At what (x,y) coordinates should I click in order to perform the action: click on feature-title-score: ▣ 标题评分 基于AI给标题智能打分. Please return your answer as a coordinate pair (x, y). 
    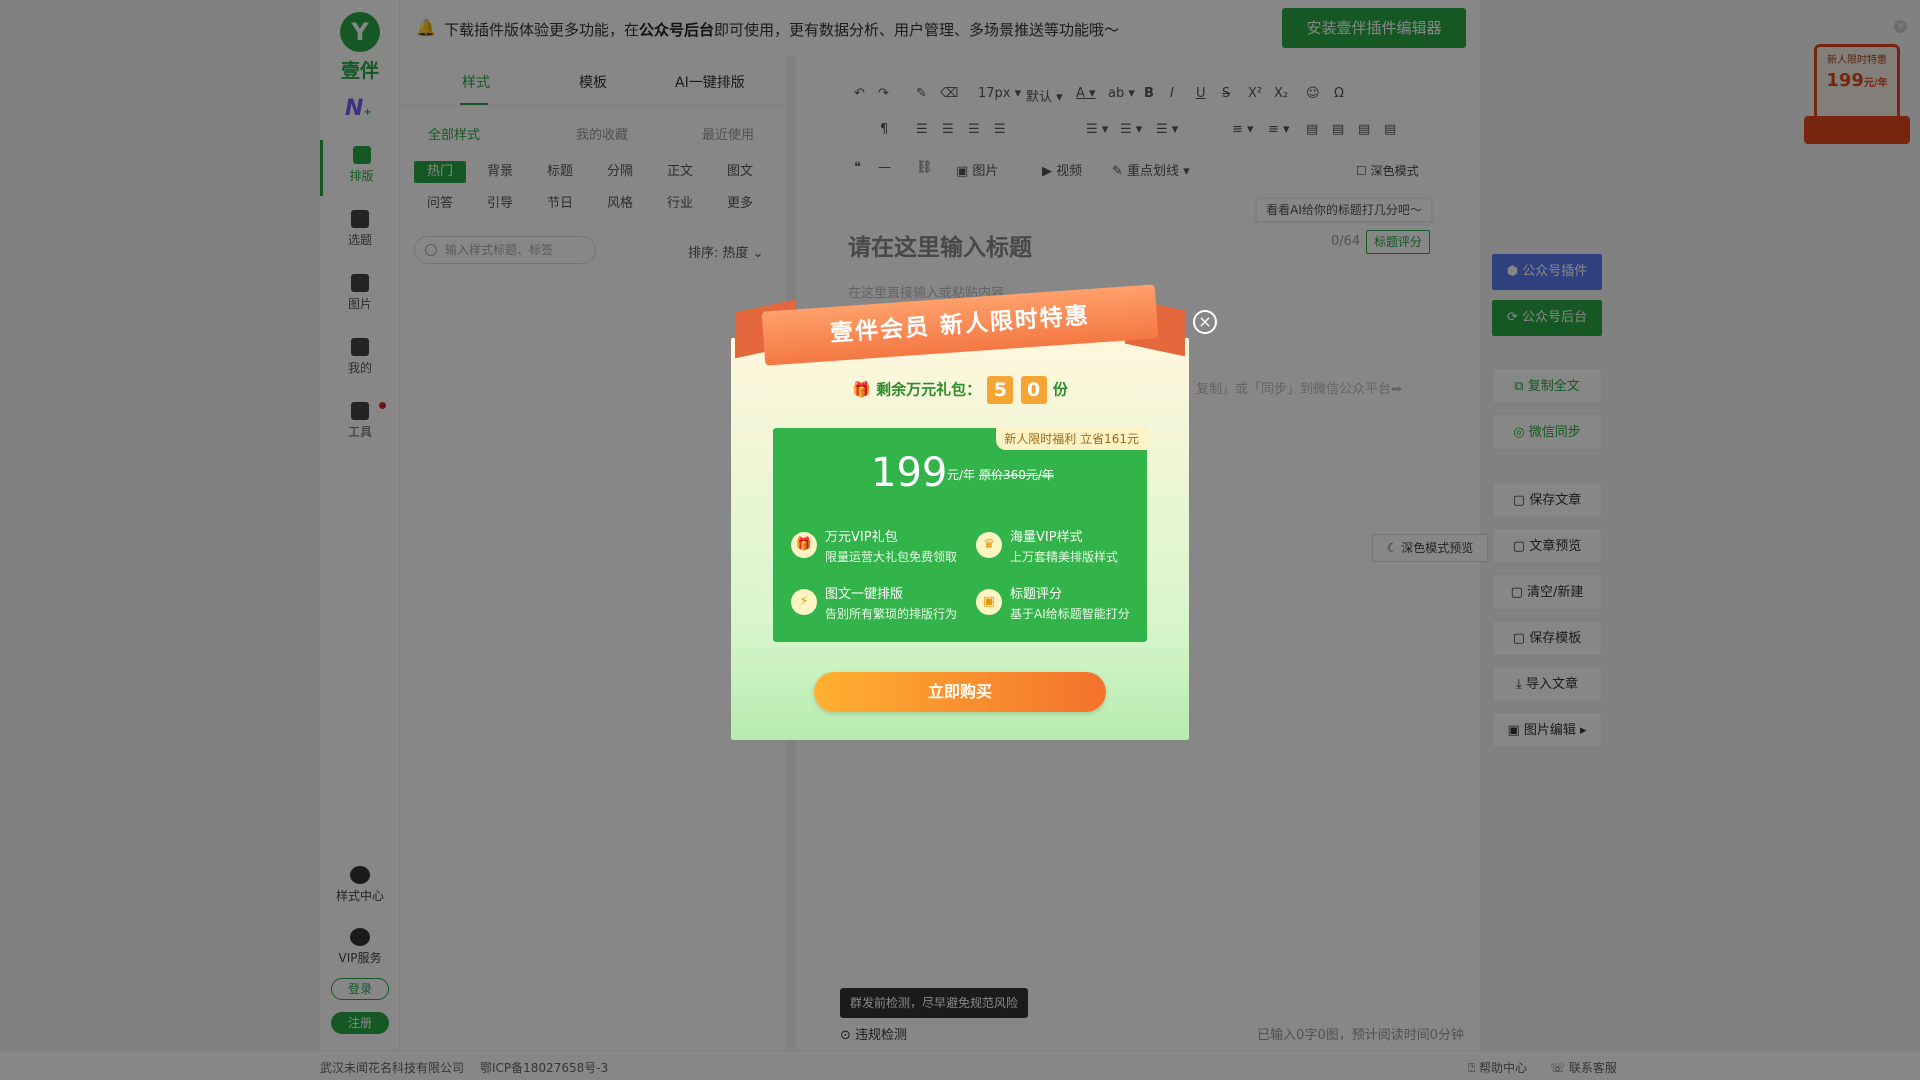
    Looking at the image, I should click on (1066, 605).